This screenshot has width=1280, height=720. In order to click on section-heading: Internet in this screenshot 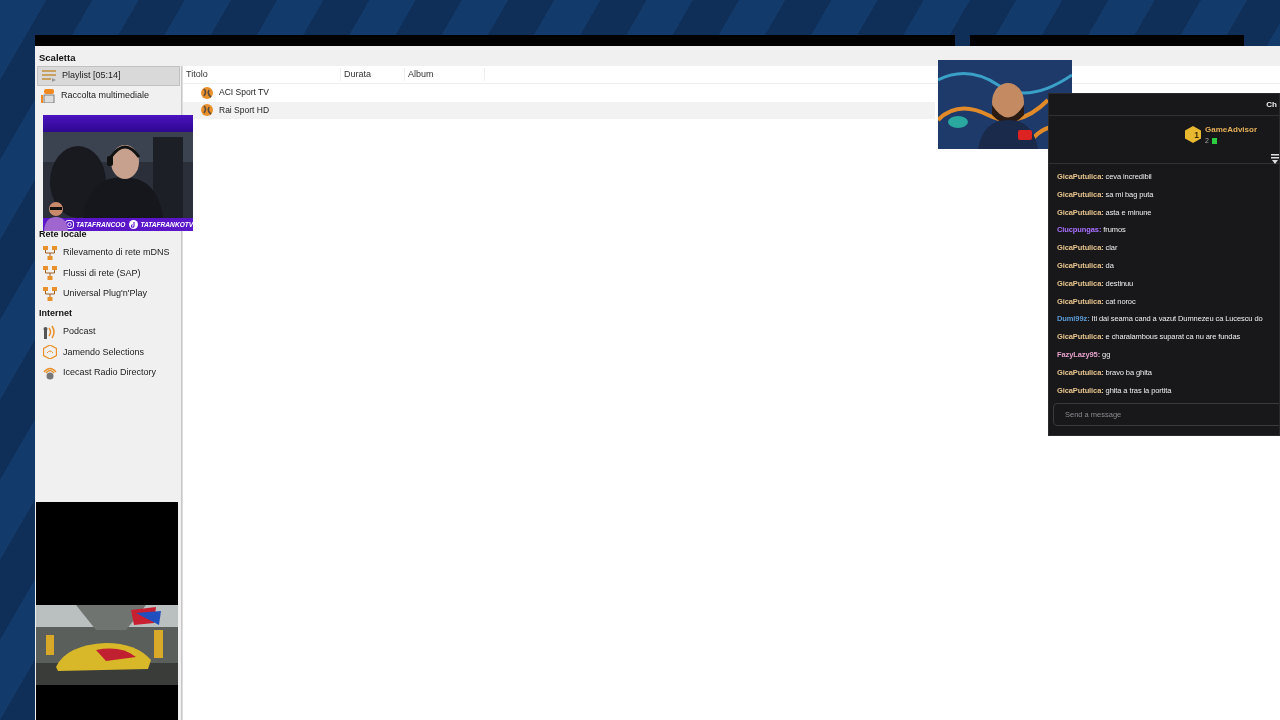, I will do `click(55, 313)`.